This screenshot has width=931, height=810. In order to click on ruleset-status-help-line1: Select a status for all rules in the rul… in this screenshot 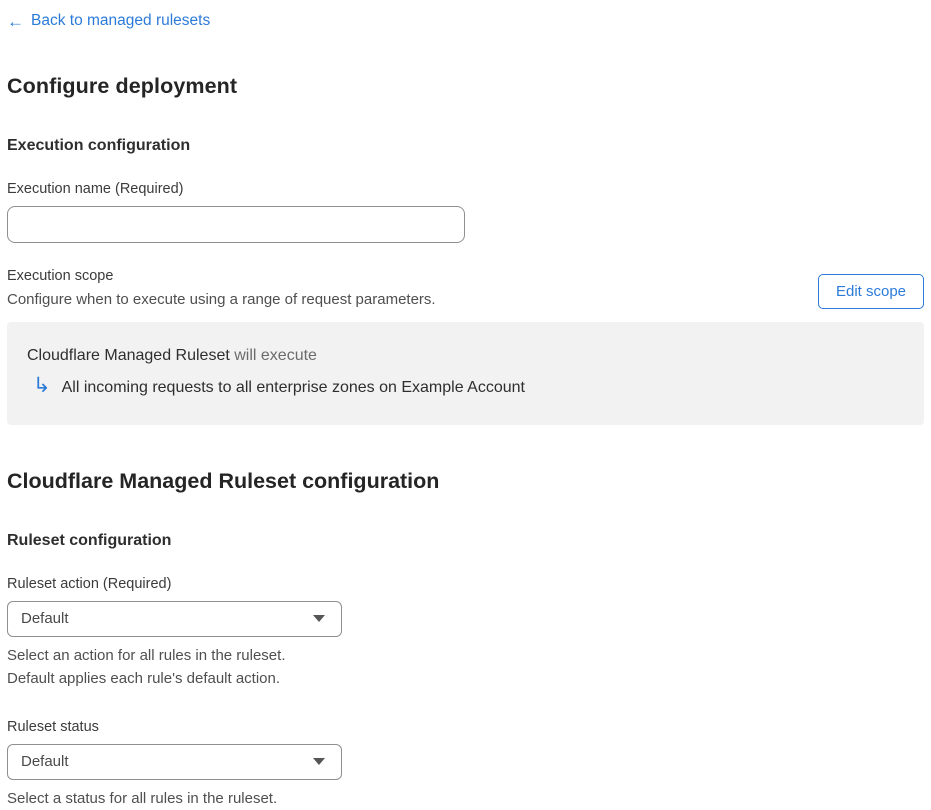, I will do `click(142, 798)`.